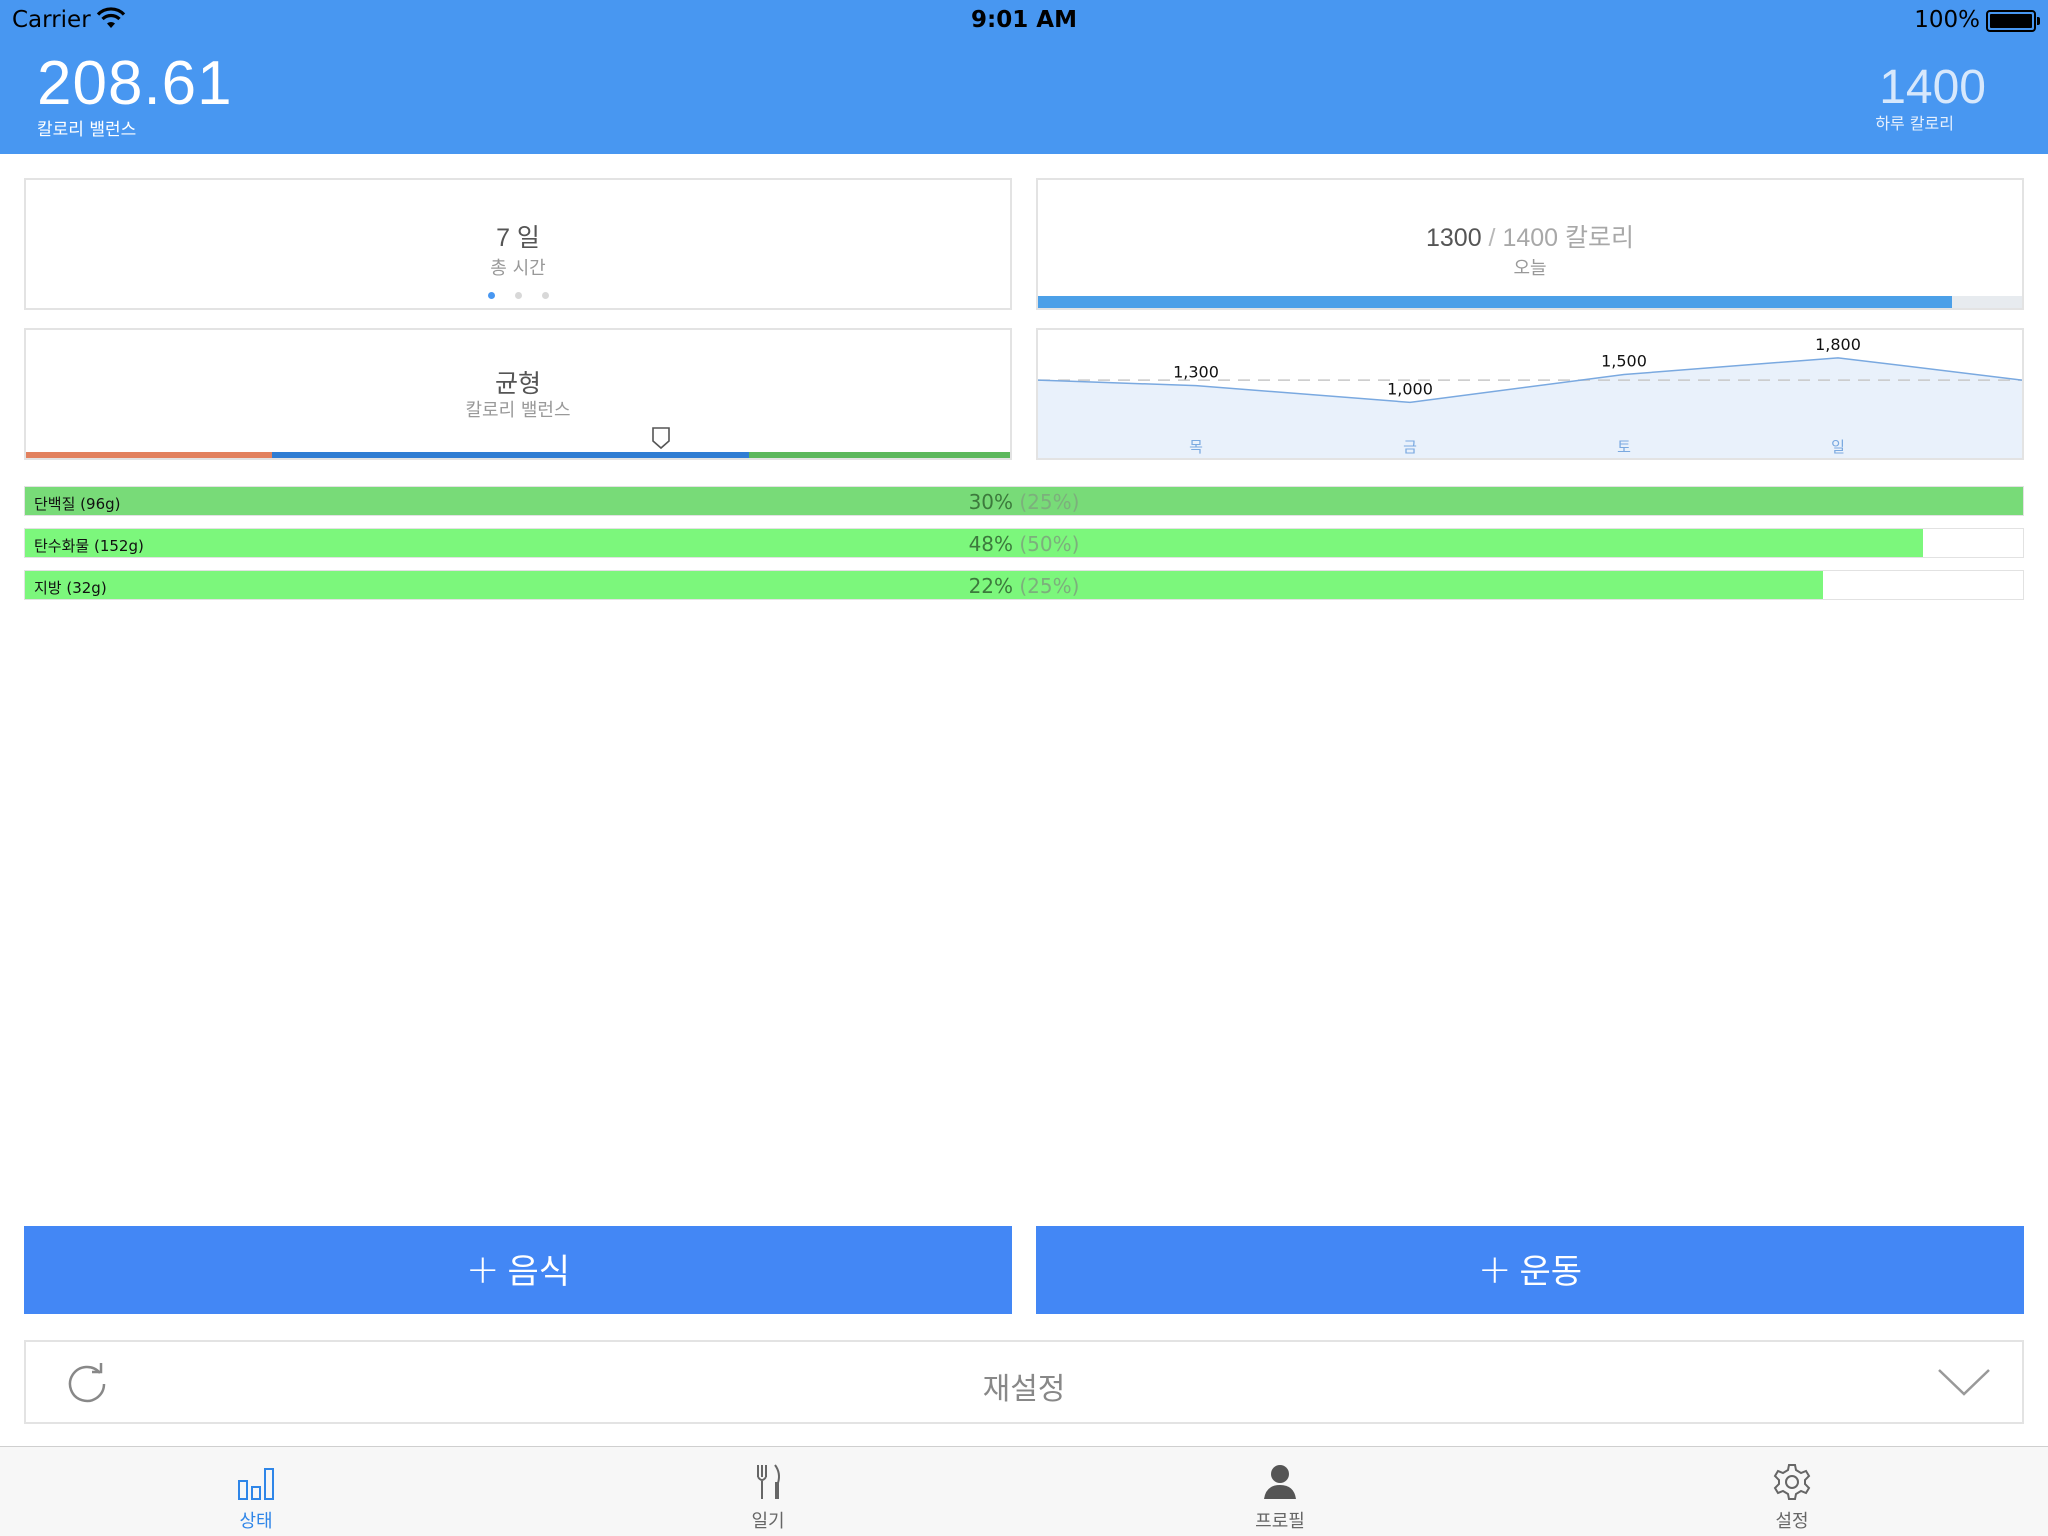 The height and width of the screenshot is (1536, 2048). Describe the element at coordinates (1196, 372) in the screenshot. I see `chart-data-label: 1,300` at that location.